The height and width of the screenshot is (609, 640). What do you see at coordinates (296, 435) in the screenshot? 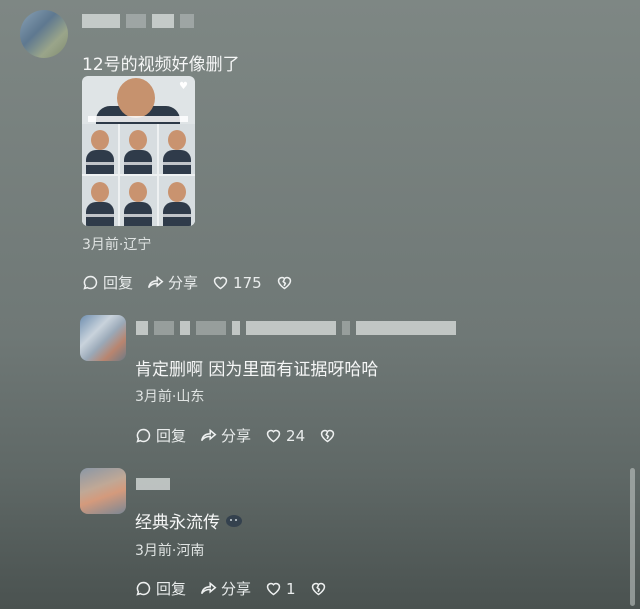
I see `like-count: 24` at bounding box center [296, 435].